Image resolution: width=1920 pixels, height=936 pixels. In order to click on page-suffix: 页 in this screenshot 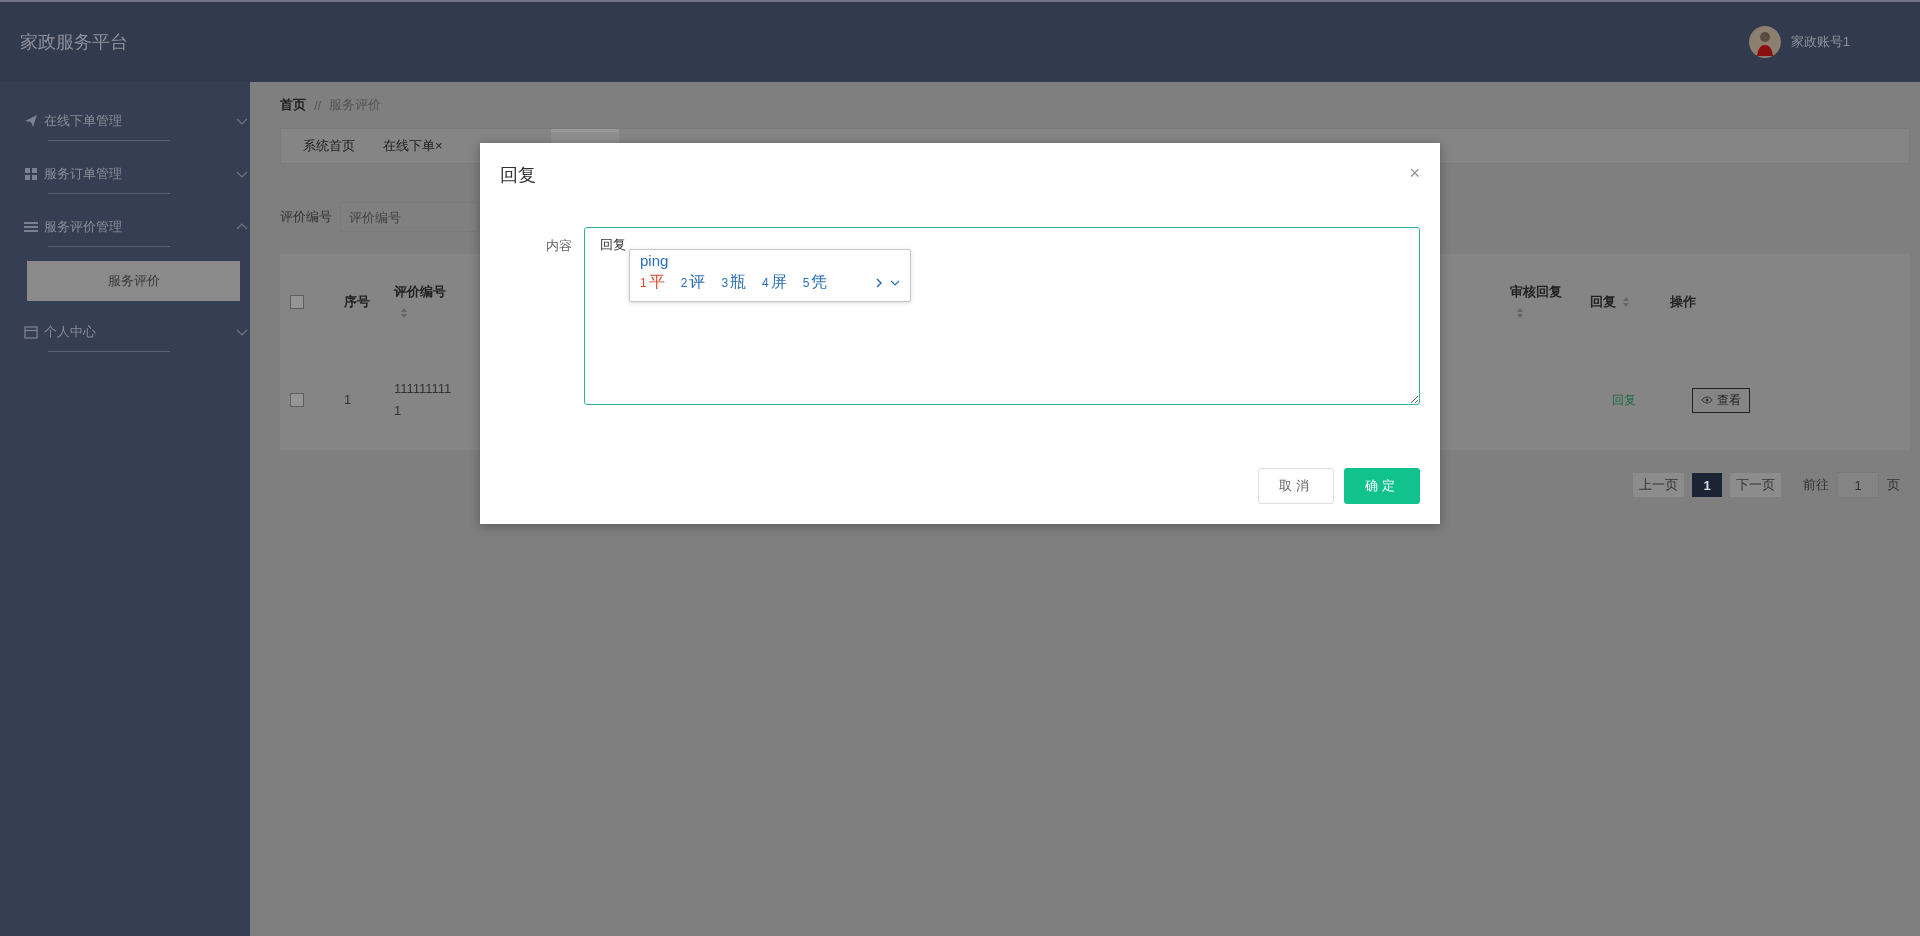, I will do `click(1893, 485)`.